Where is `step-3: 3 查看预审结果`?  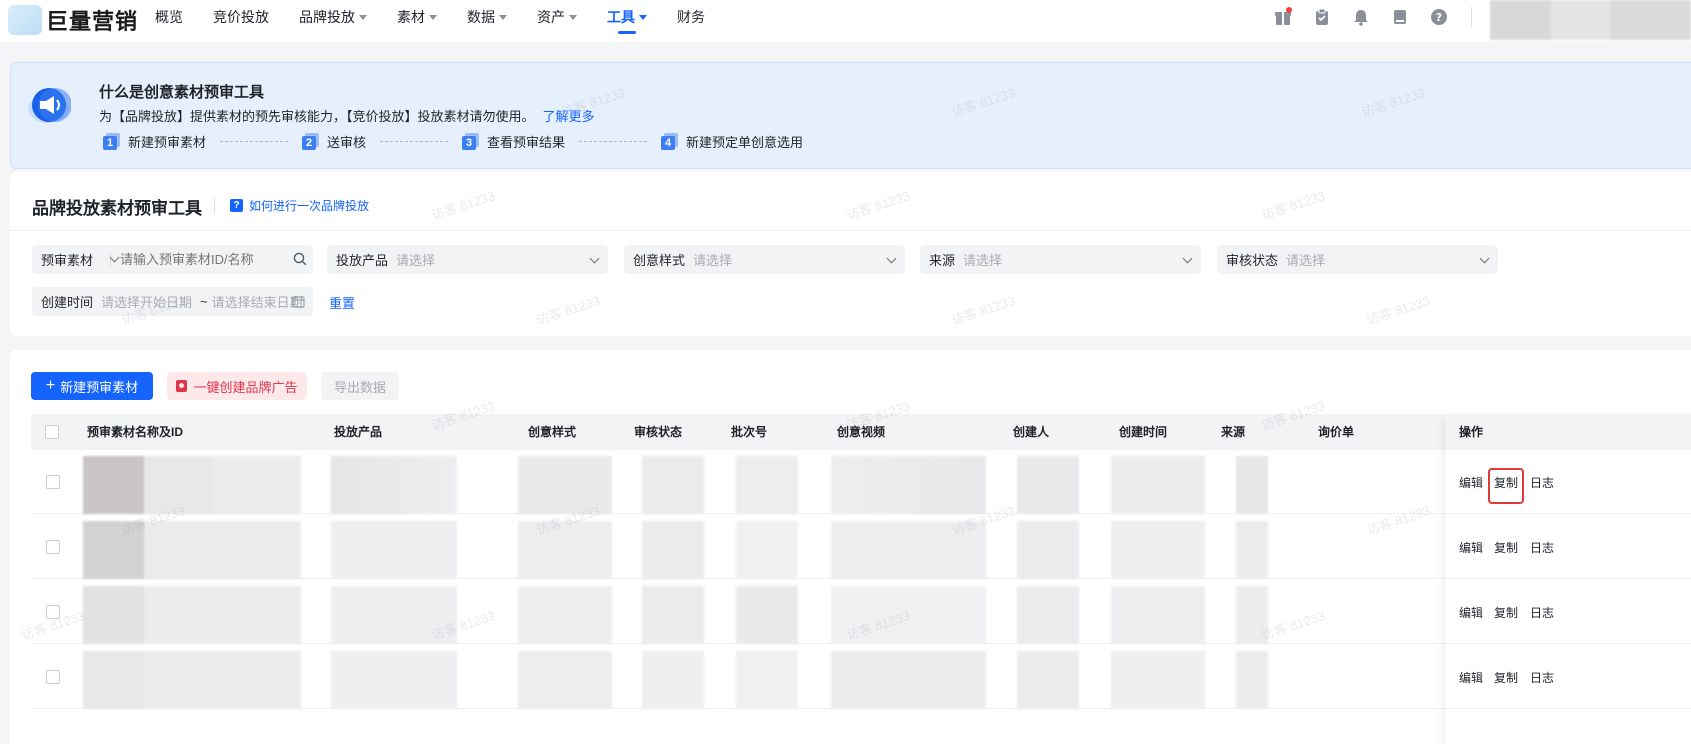 step-3: 3 查看预审结果 is located at coordinates (513, 141).